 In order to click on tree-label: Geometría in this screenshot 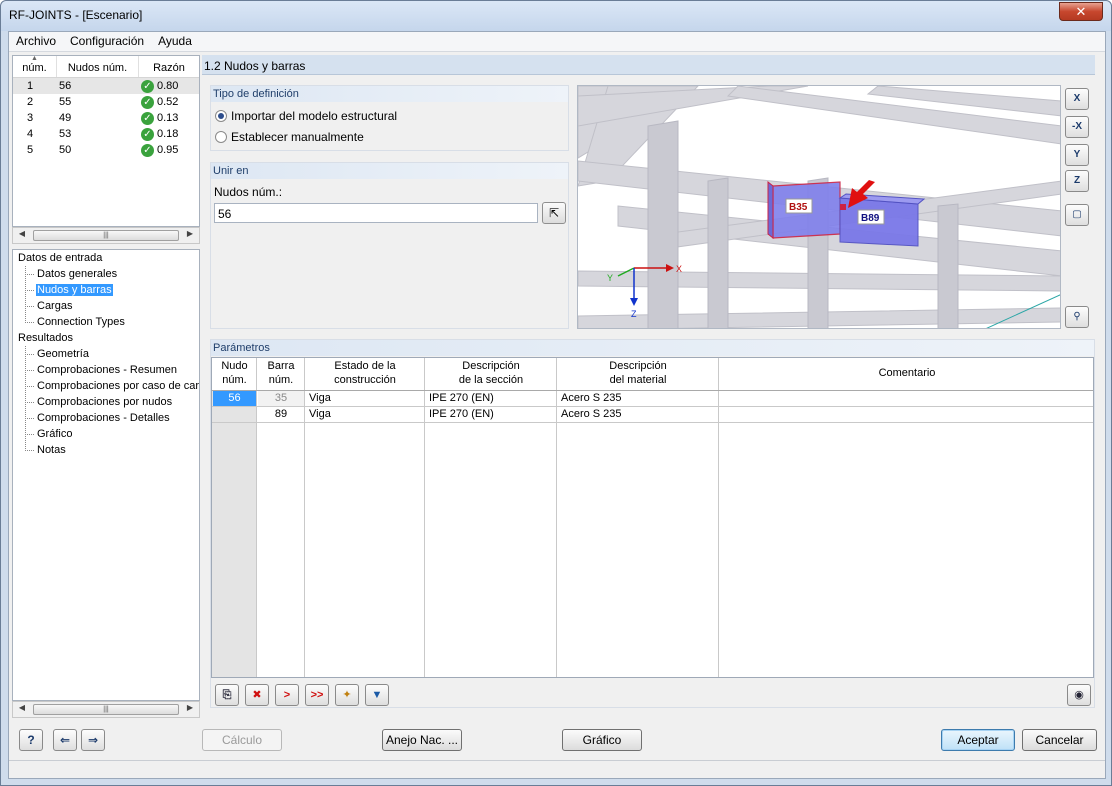, I will do `click(63, 354)`.